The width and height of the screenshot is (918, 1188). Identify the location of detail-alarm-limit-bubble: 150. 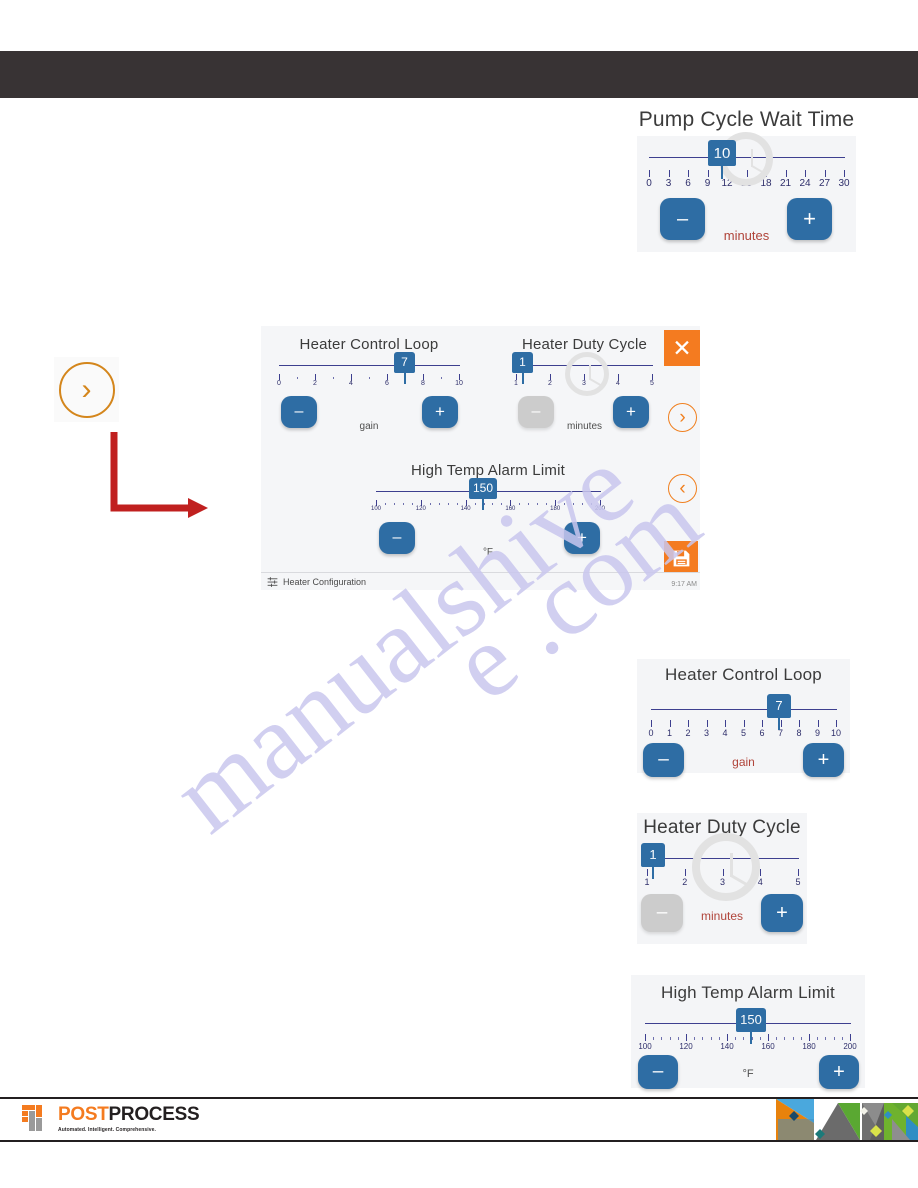
(751, 1026).